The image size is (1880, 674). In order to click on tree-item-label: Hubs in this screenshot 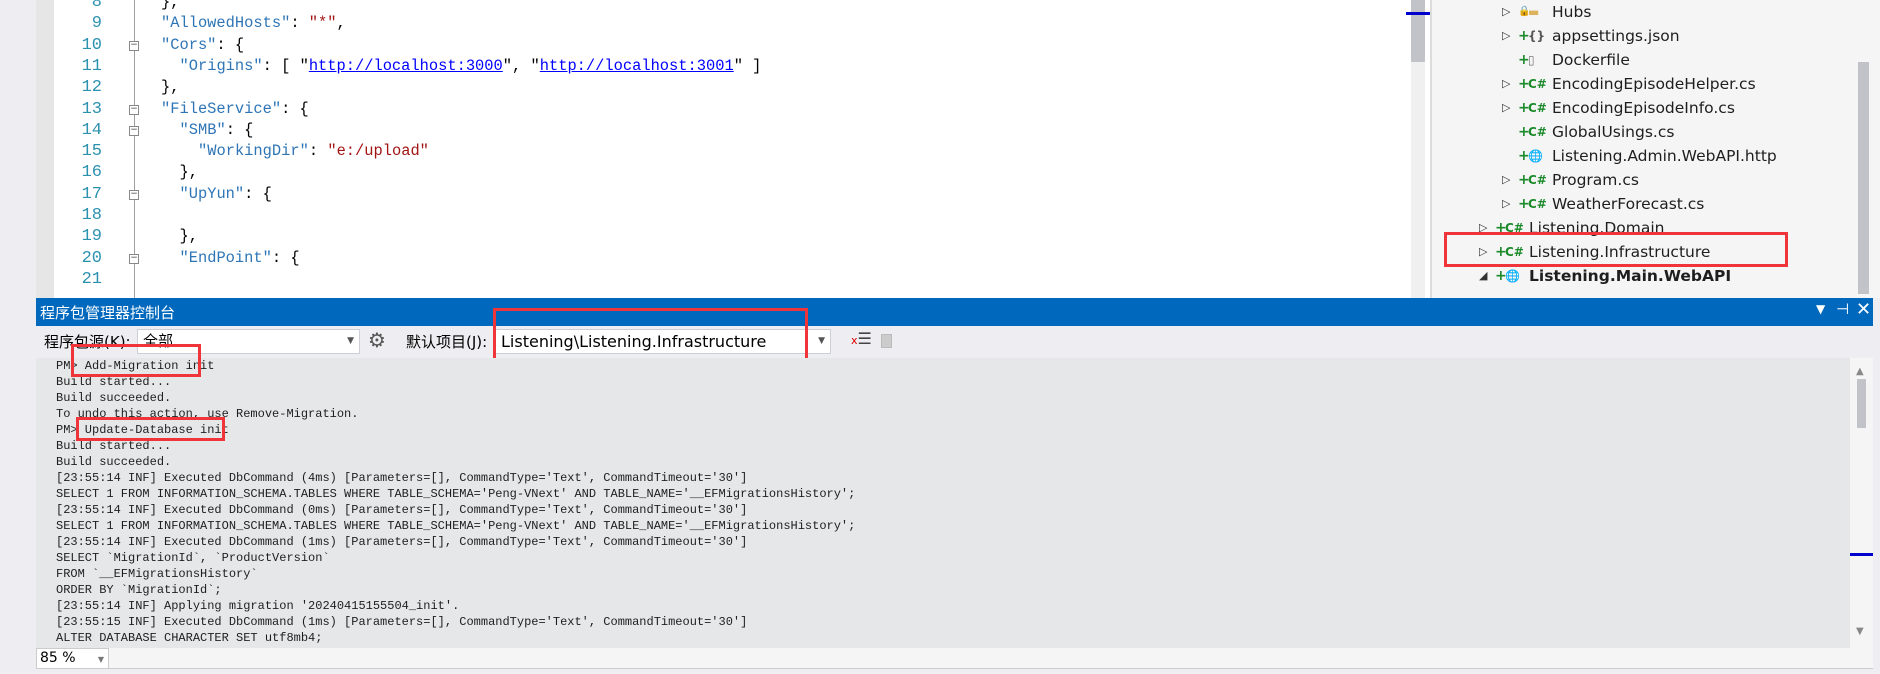, I will do `click(1572, 12)`.